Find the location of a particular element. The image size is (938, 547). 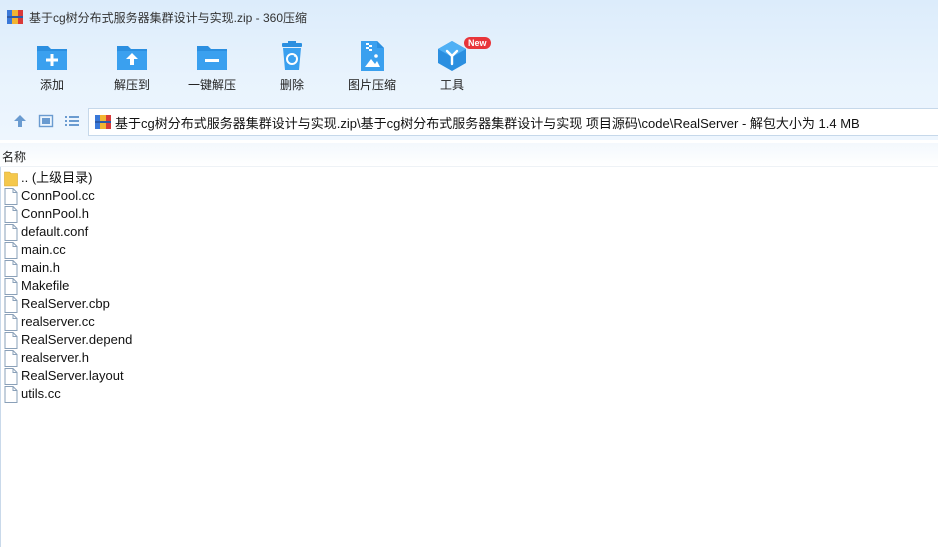

one-click-extract-icon is located at coordinates (212, 58).